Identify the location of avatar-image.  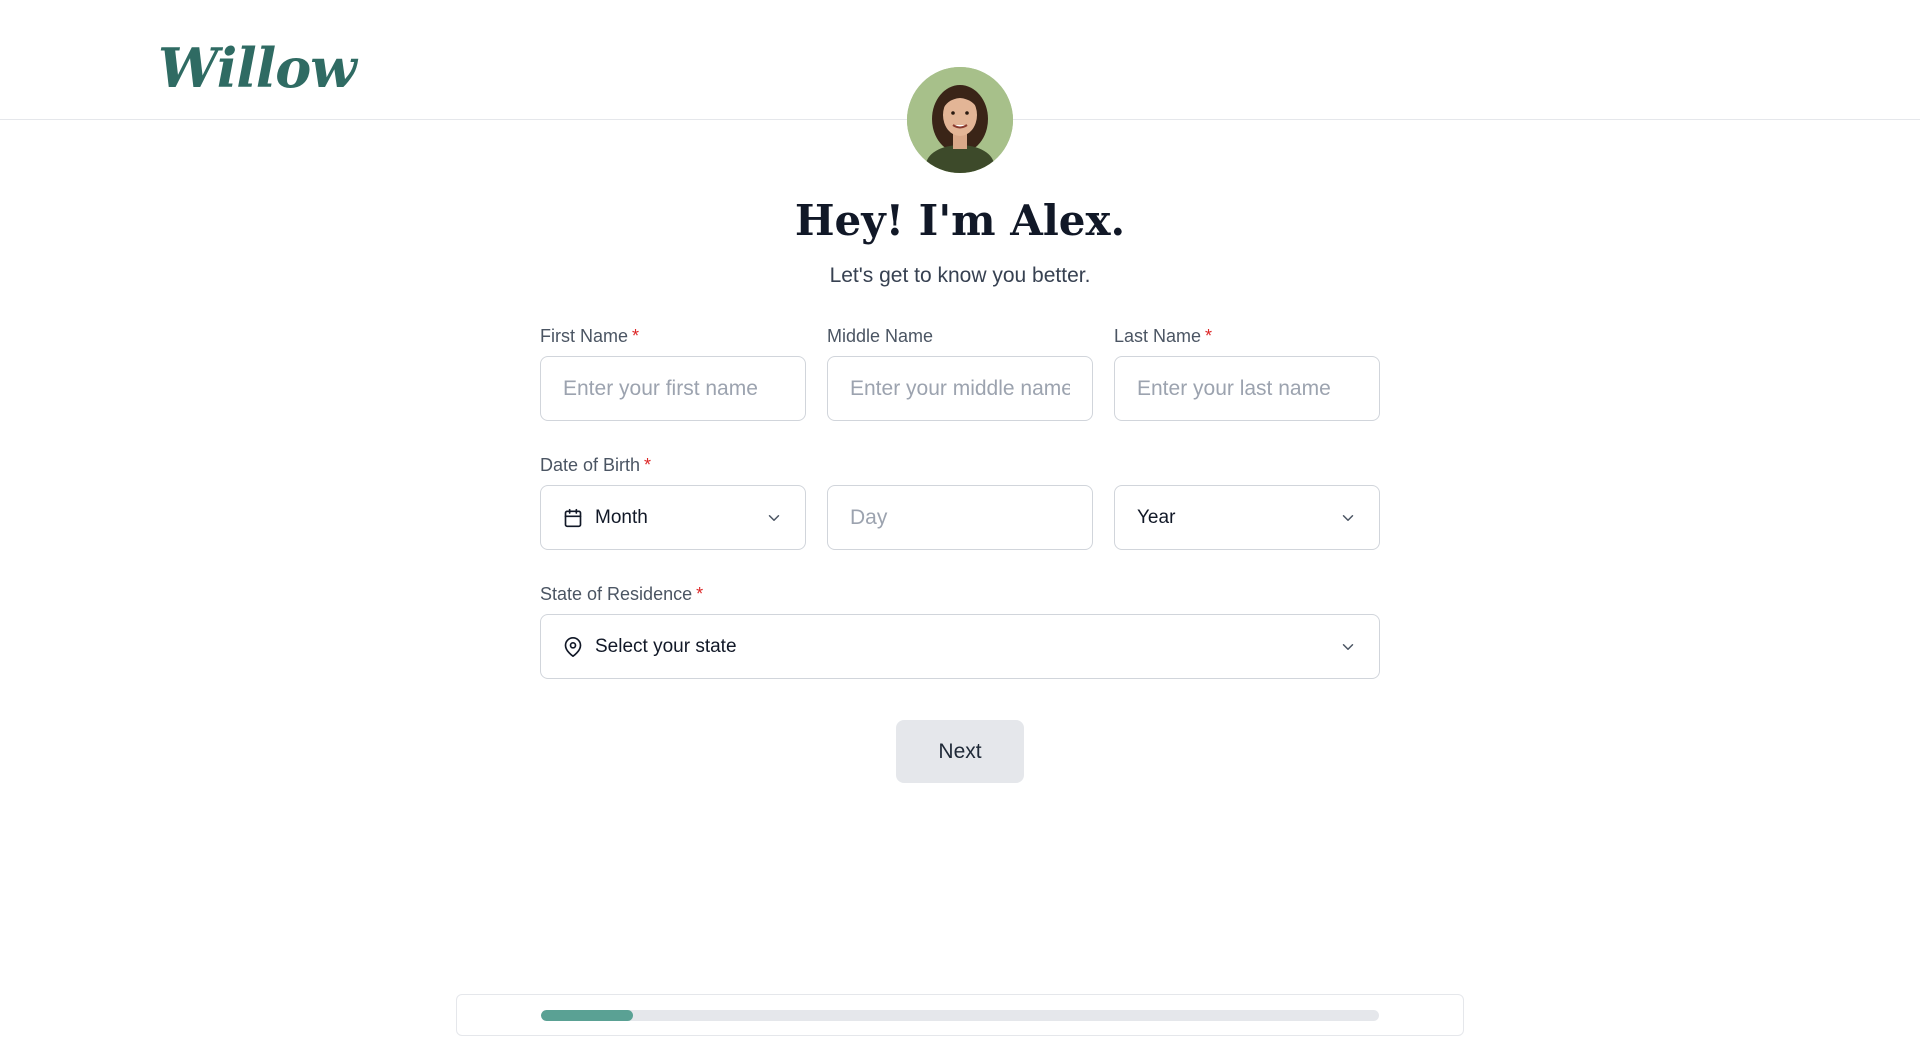
(960, 120).